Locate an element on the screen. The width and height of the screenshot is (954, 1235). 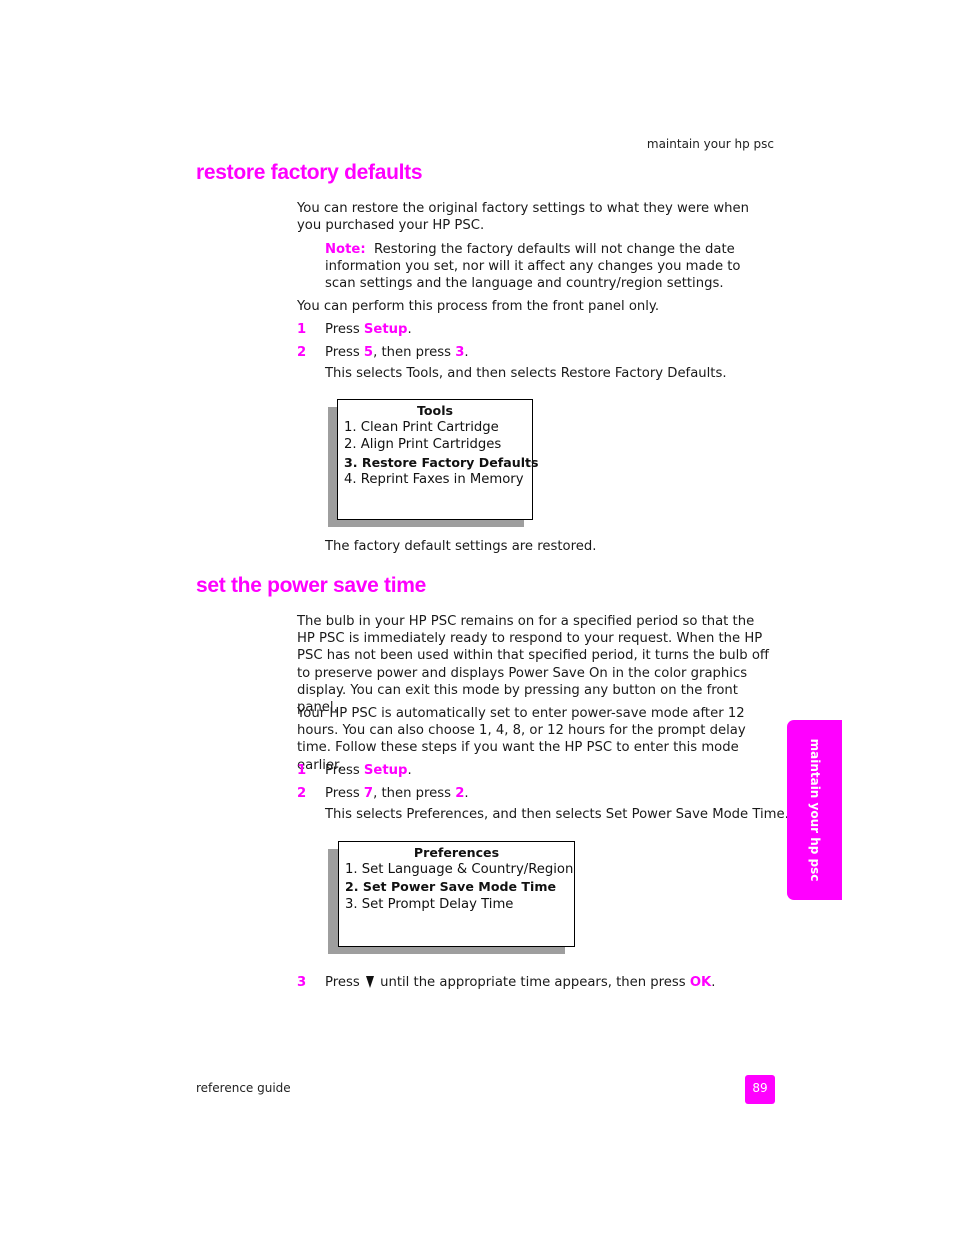
page-number: 89 is located at coordinates (760, 1089).